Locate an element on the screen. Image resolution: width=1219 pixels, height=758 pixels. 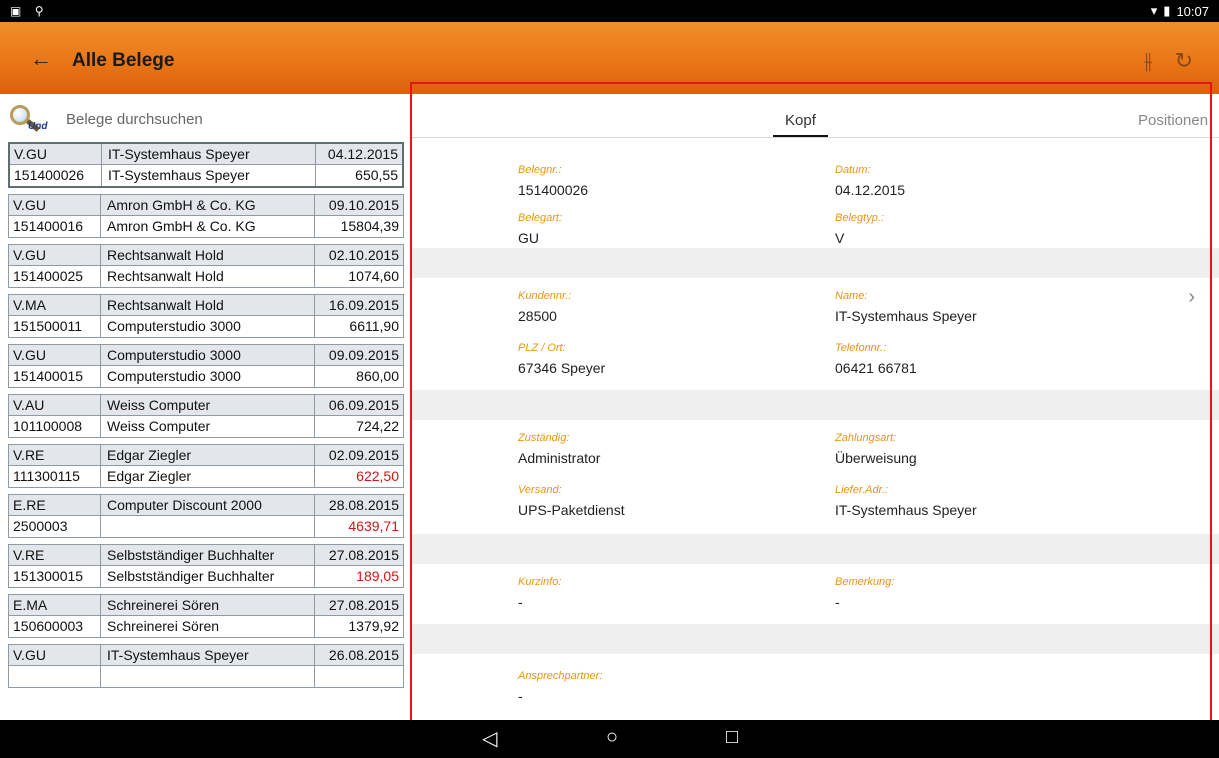
ansprech-label: Ansprechpartner: is located at coordinates (560, 676).